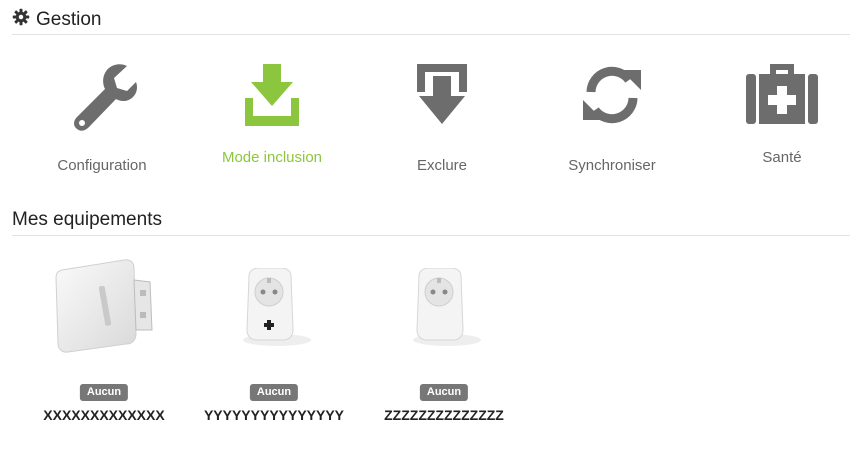 This screenshot has width=851, height=458. I want to click on equipment-card: Aucun YYYYYYYYYYYYYYY, so click(274, 353).